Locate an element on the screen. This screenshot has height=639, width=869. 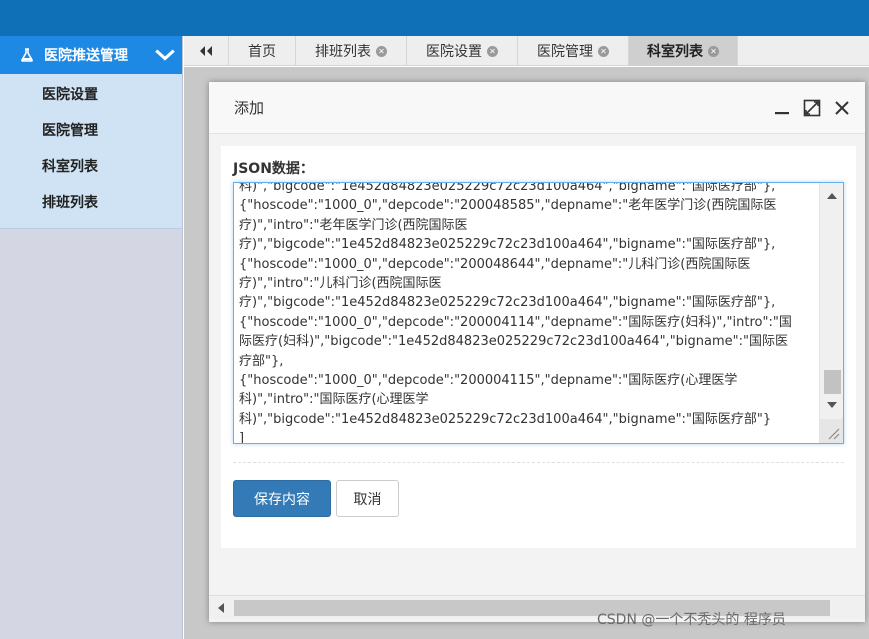
close-icon is located at coordinates (842, 107).